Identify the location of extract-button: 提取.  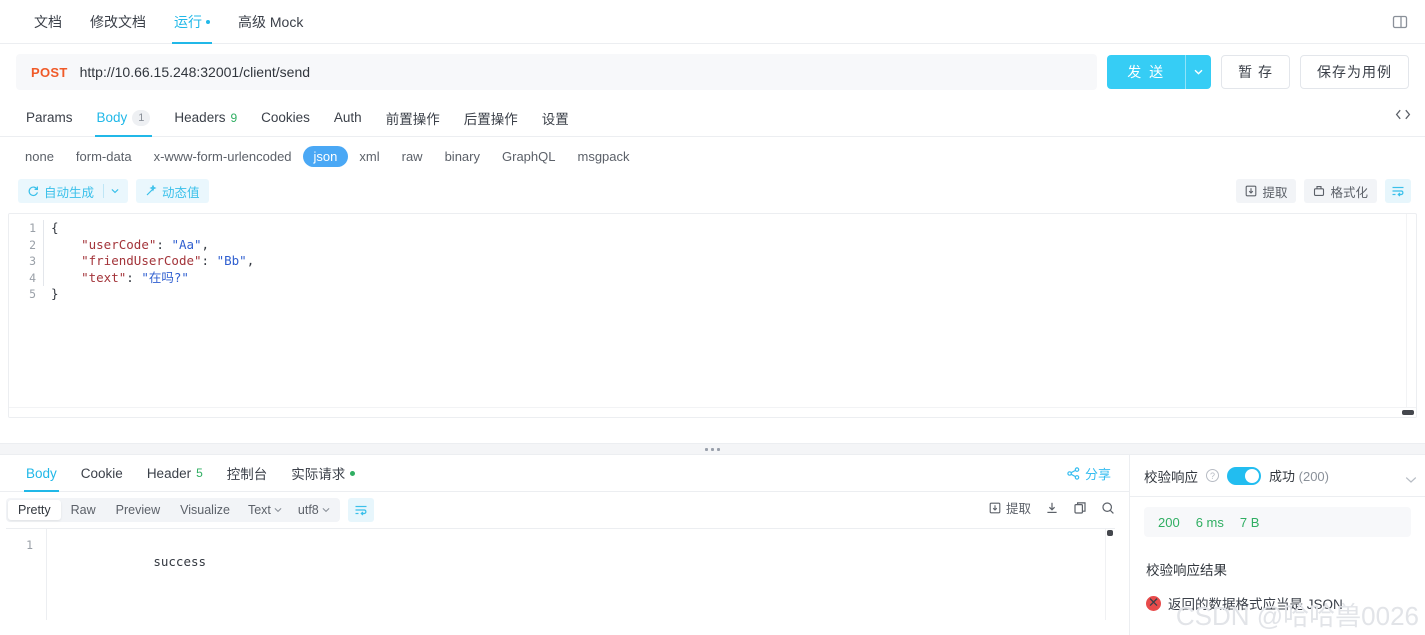
(1266, 191).